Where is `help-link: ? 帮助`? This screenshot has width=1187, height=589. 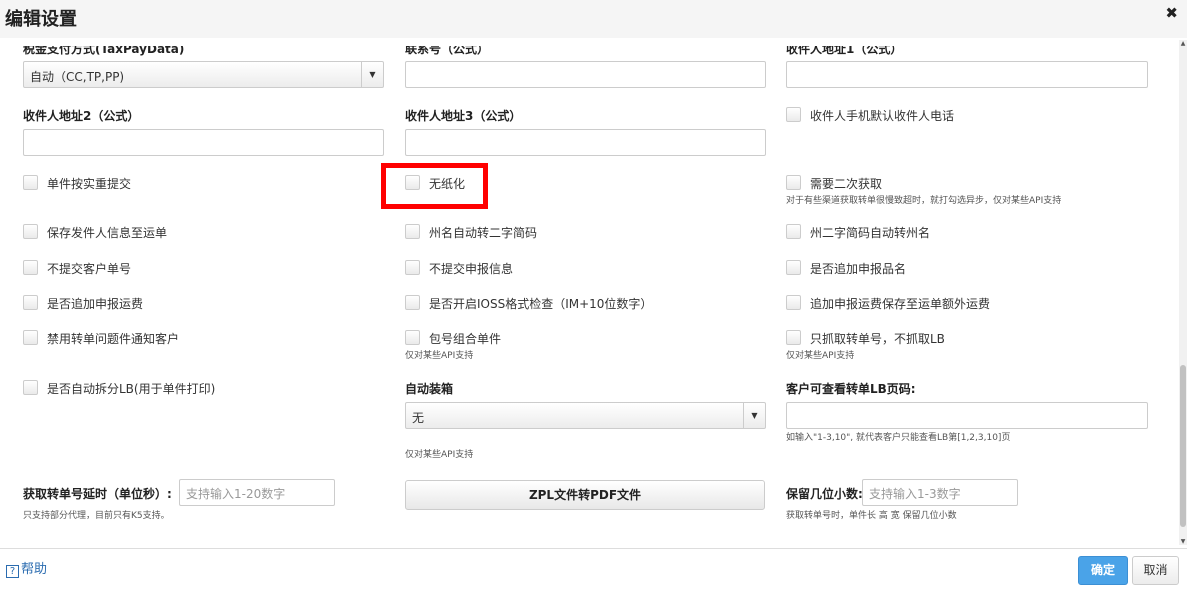 help-link: ? 帮助 is located at coordinates (26, 568).